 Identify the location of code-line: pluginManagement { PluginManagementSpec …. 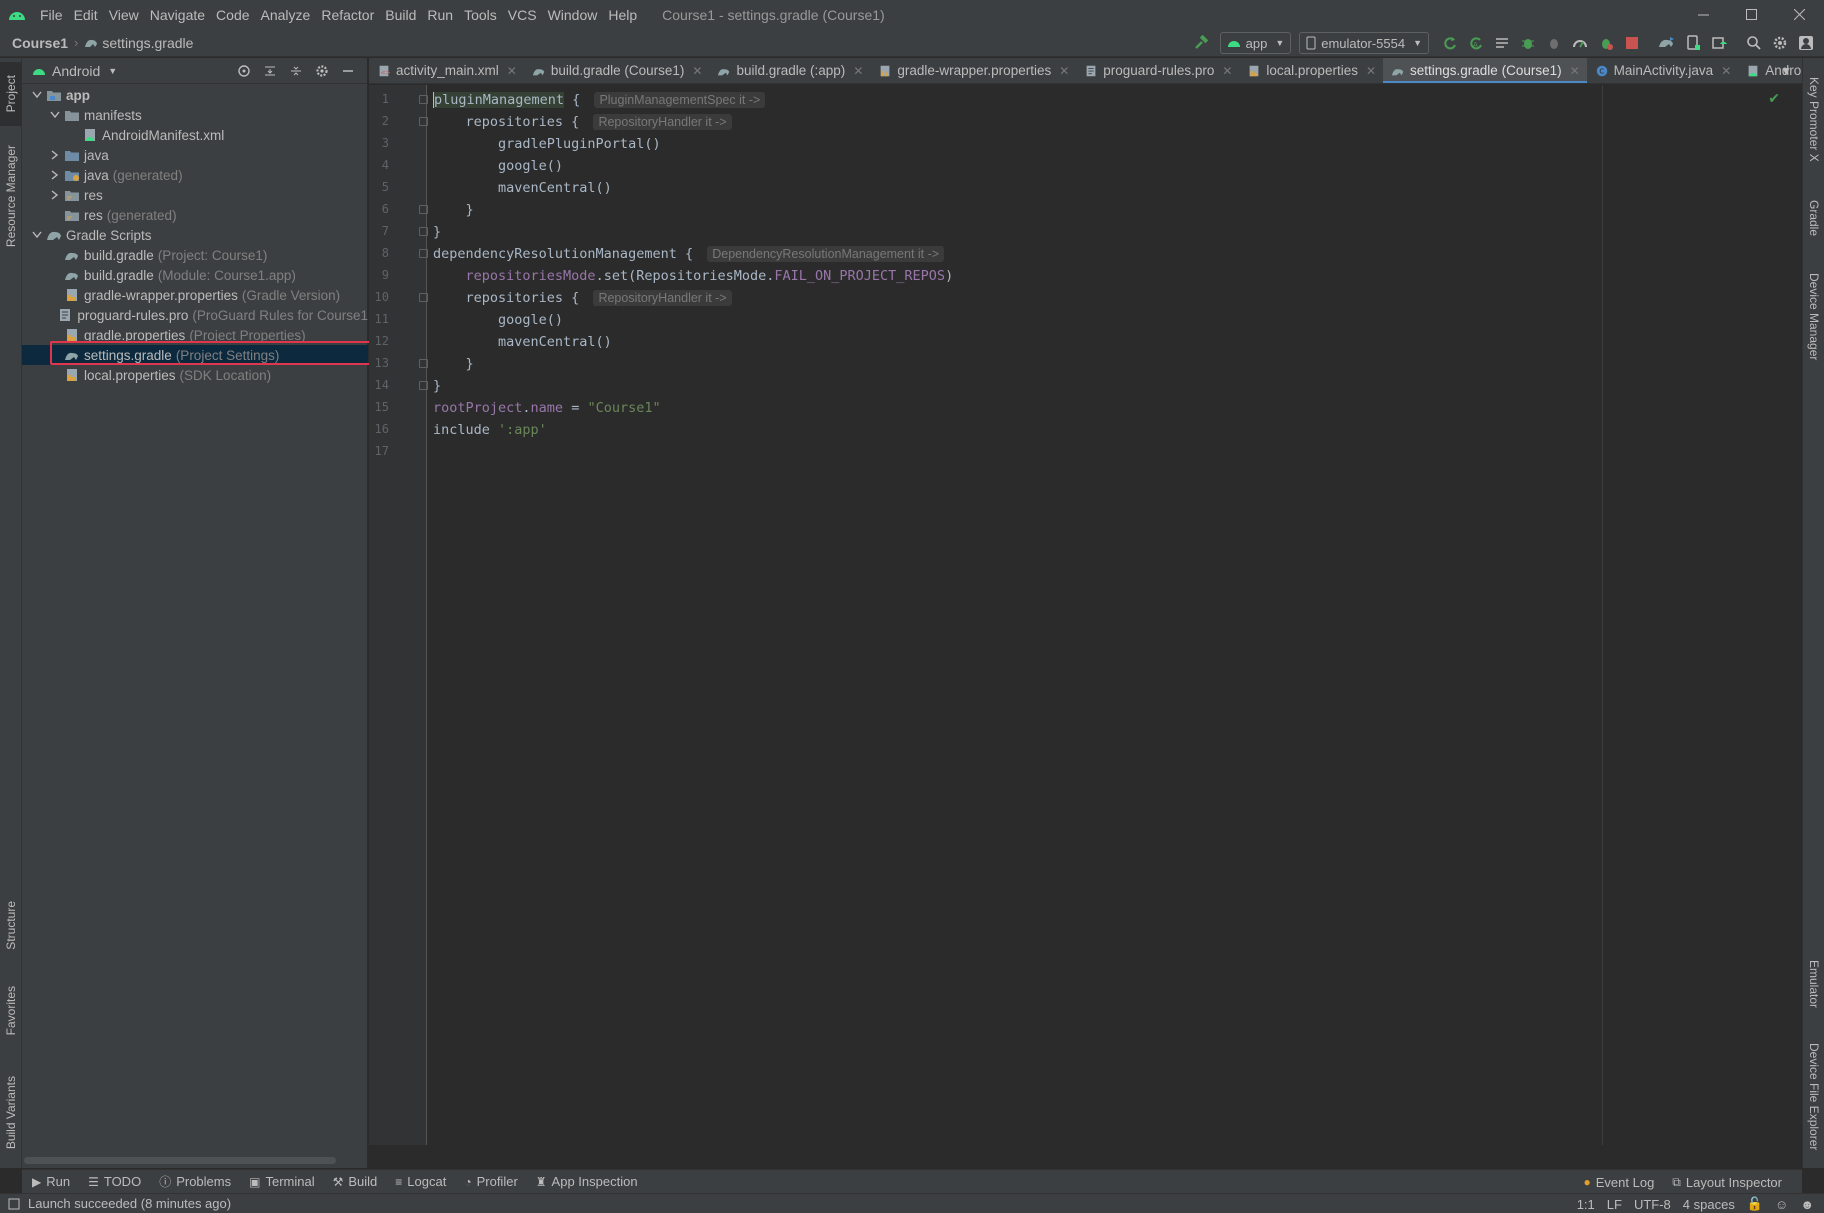
(599, 100).